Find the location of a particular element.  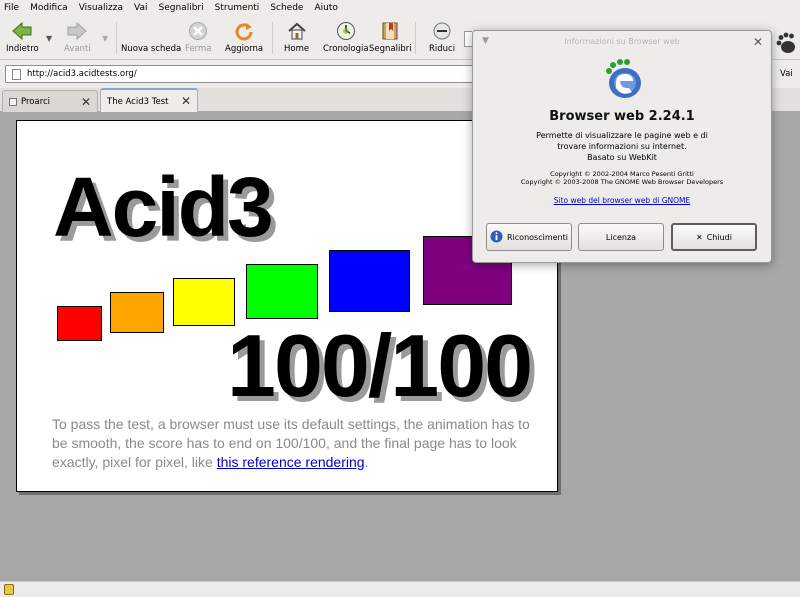

app-name: Browser web 2.24.1 is located at coordinates (622, 116).